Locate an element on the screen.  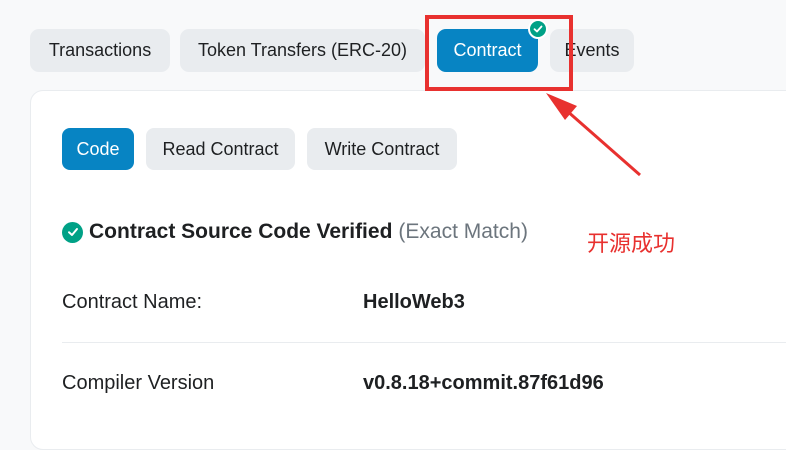
annotation-arrow is located at coordinates (593, 135).